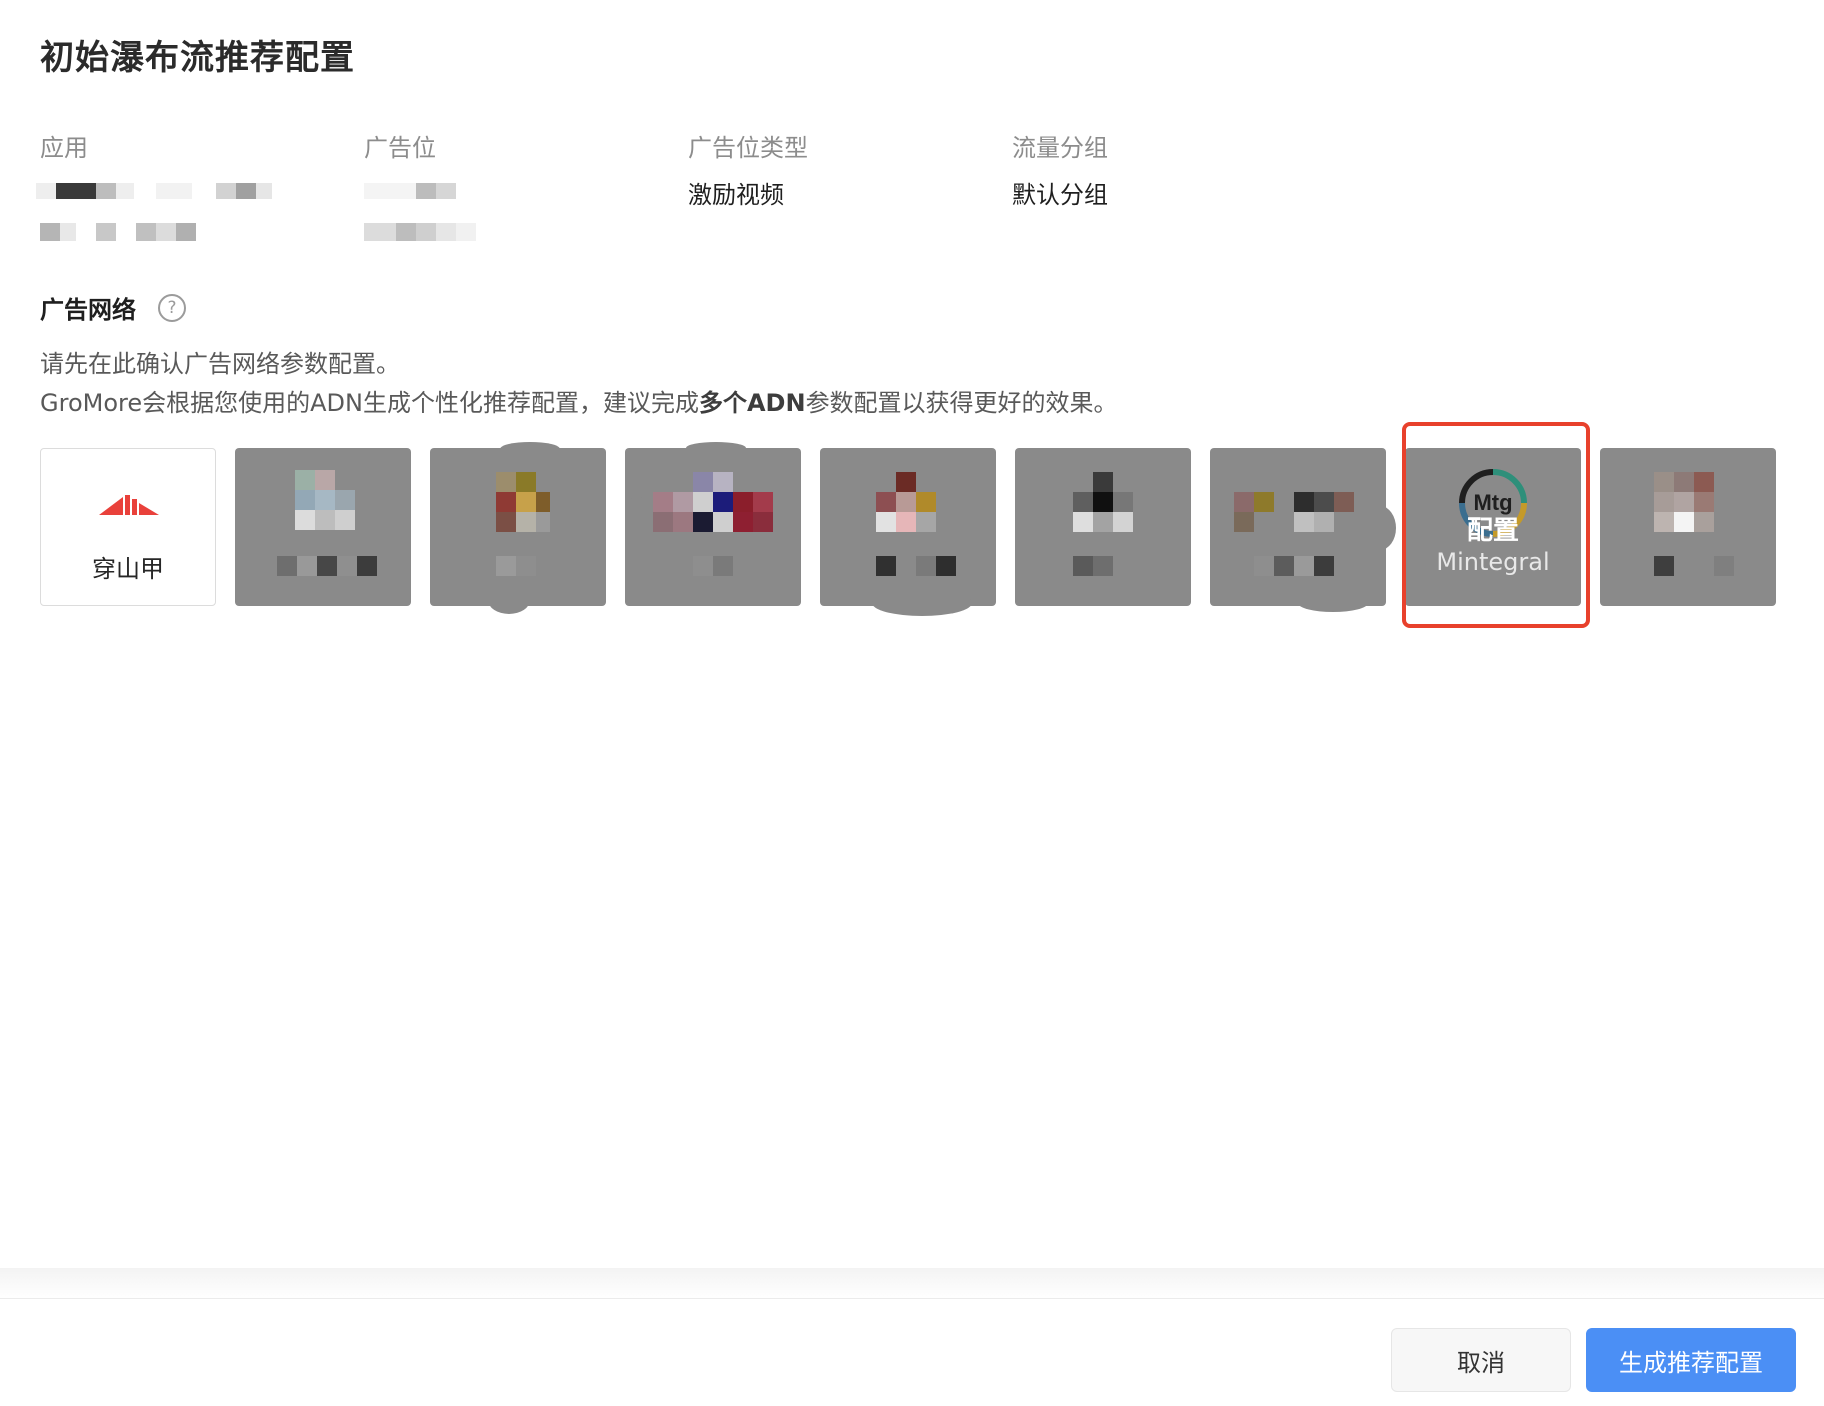  I want to click on ad-network-section-title: 广告网络 ?, so click(113, 307).